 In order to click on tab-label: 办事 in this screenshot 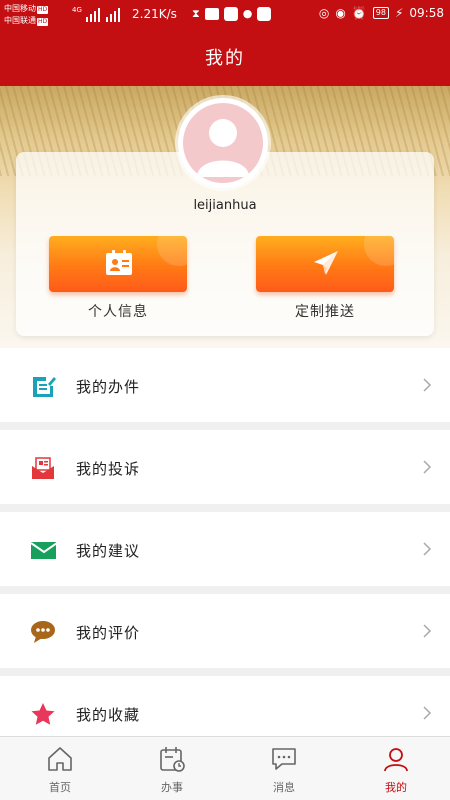, I will do `click(172, 787)`.